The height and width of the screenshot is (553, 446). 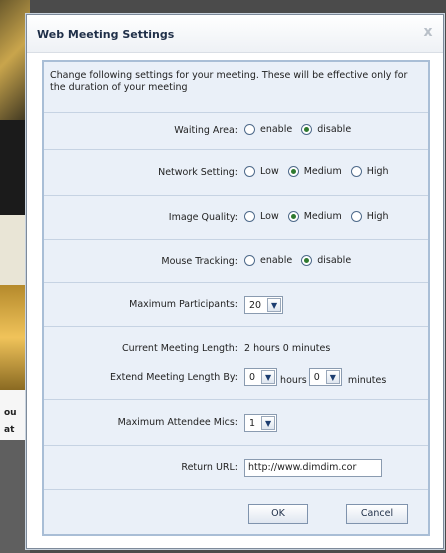 I want to click on image-high-radio: High, so click(x=369, y=216).